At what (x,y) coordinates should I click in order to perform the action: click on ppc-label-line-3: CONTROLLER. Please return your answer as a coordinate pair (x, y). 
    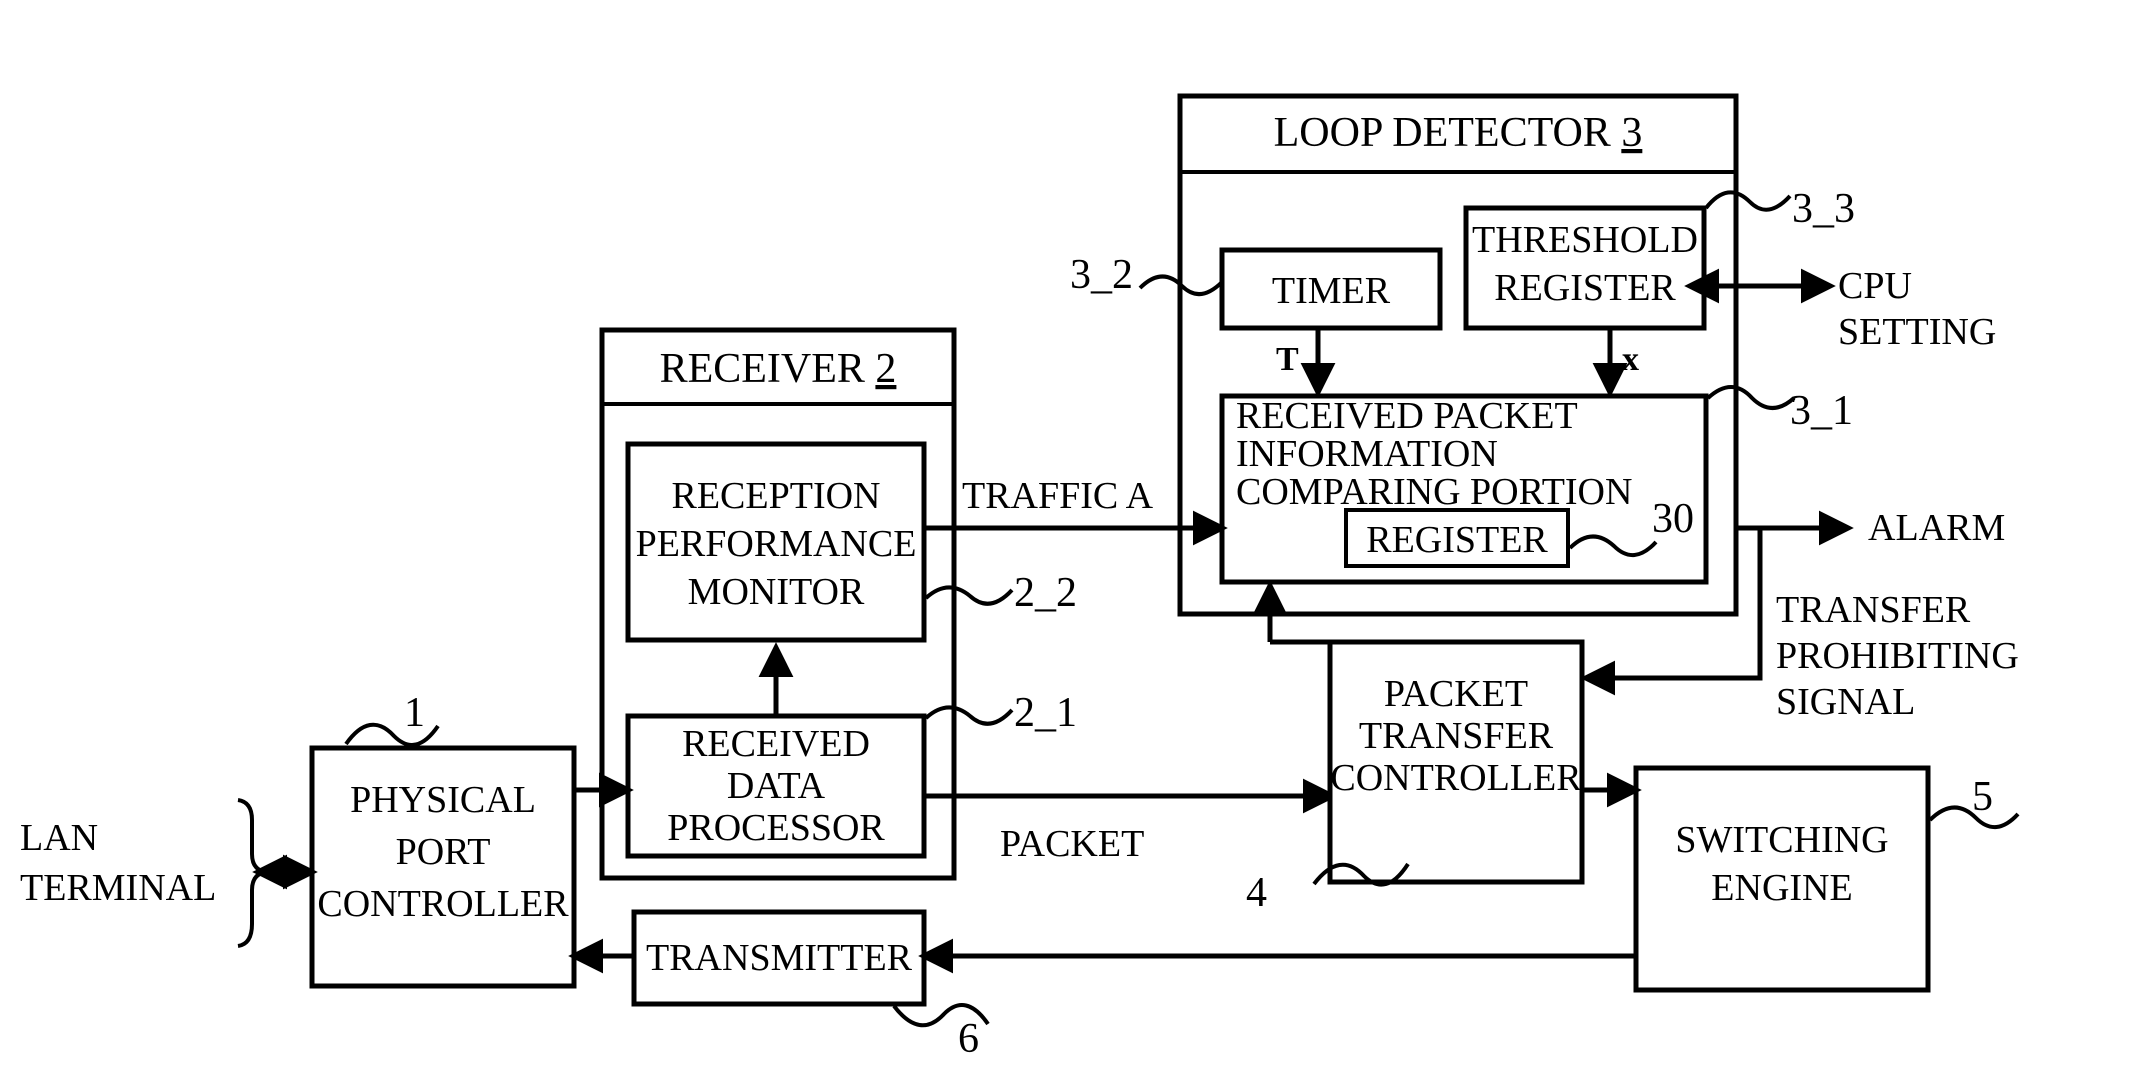
    Looking at the image, I should click on (443, 904).